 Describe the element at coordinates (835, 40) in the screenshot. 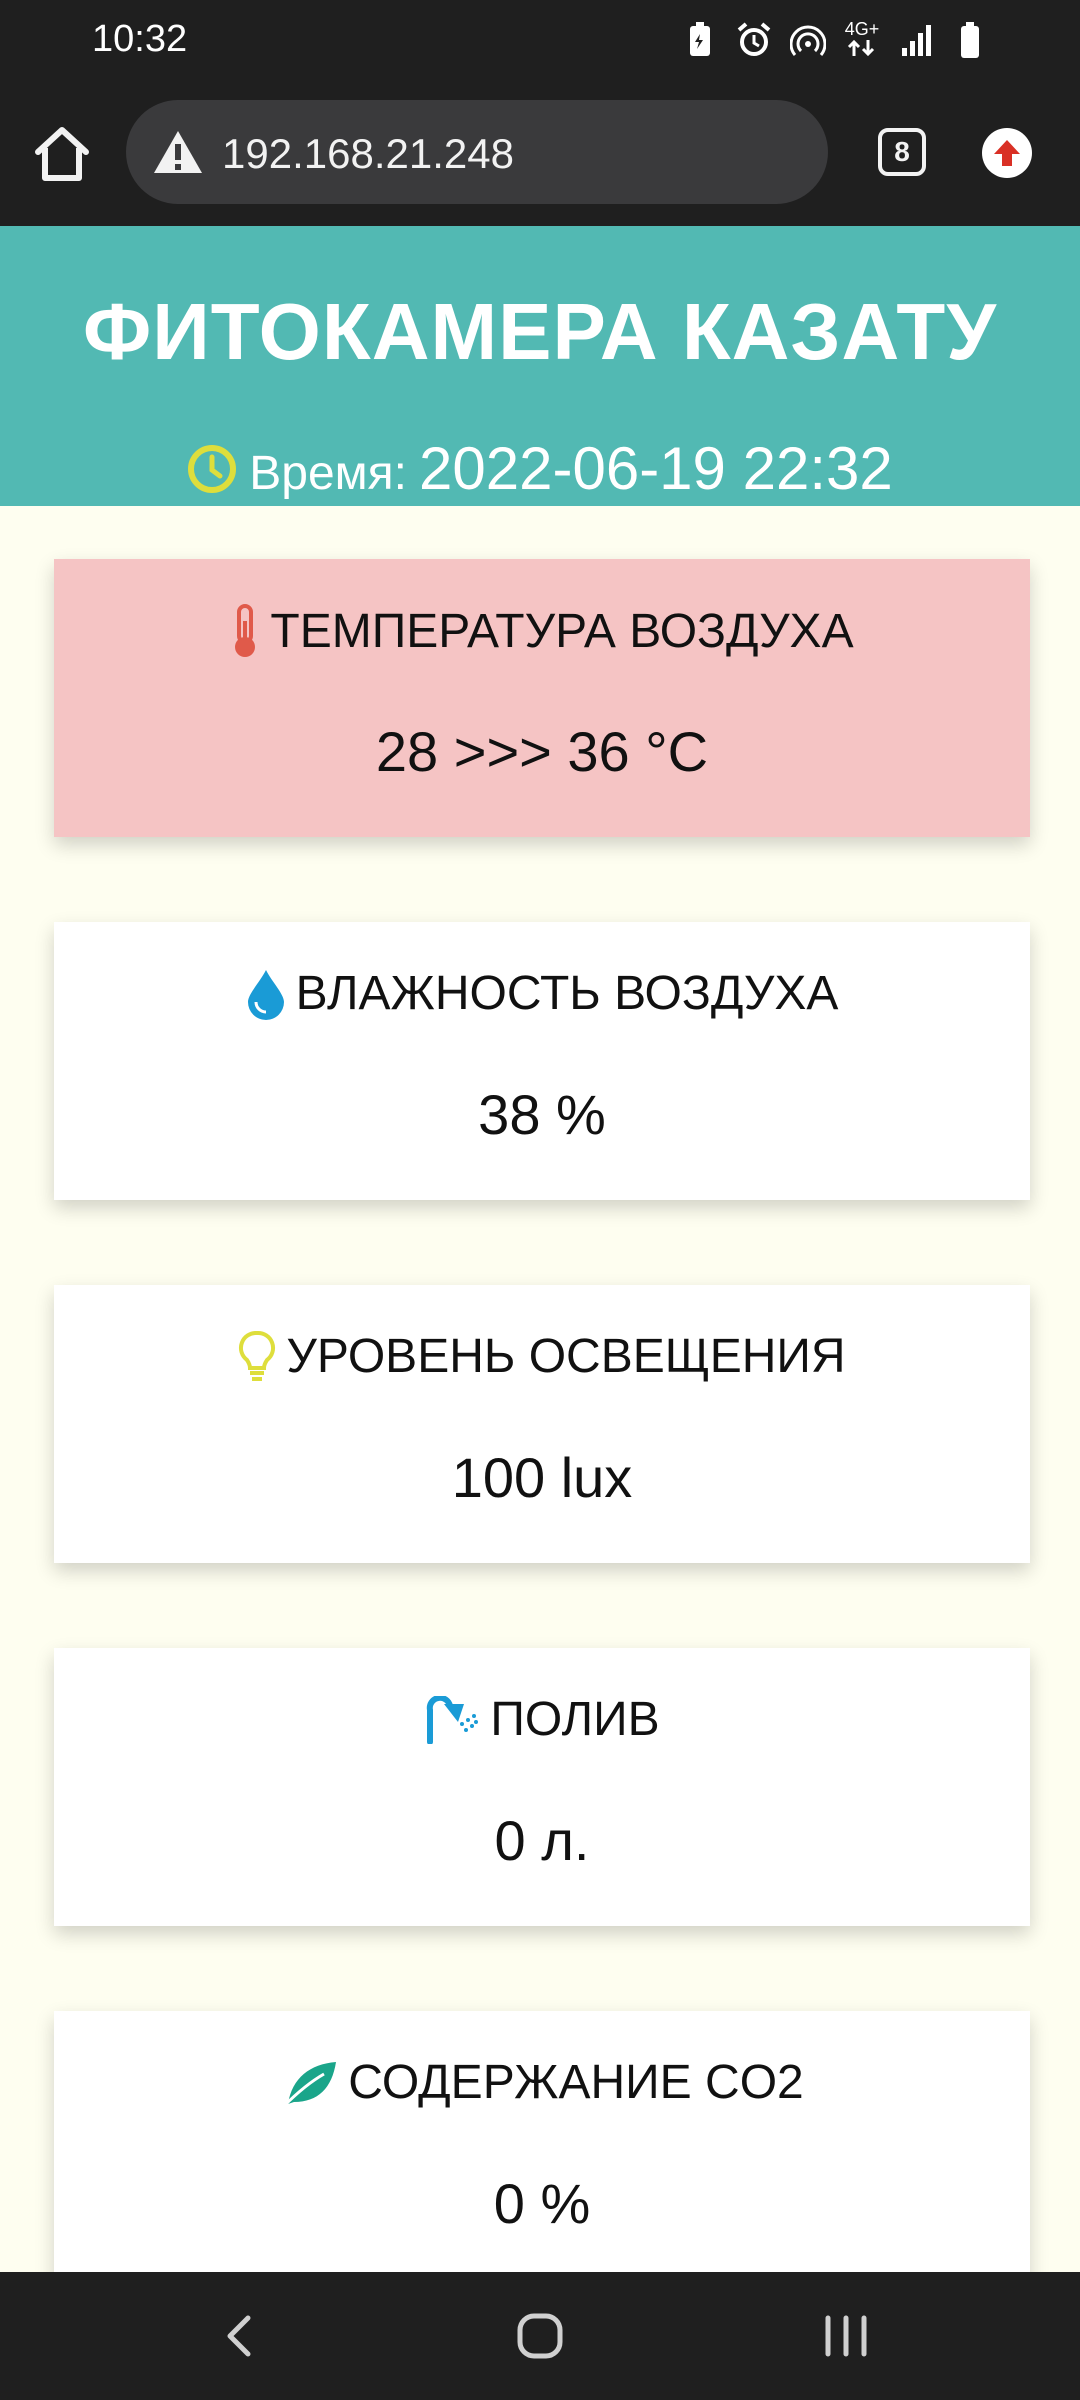

I see `status-icons: 4G+` at that location.